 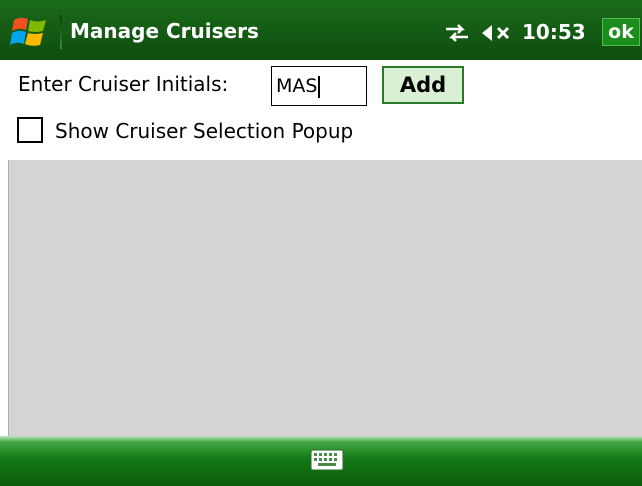 What do you see at coordinates (123, 84) in the screenshot?
I see `initials-label: Enter Cruiser Initials:` at bounding box center [123, 84].